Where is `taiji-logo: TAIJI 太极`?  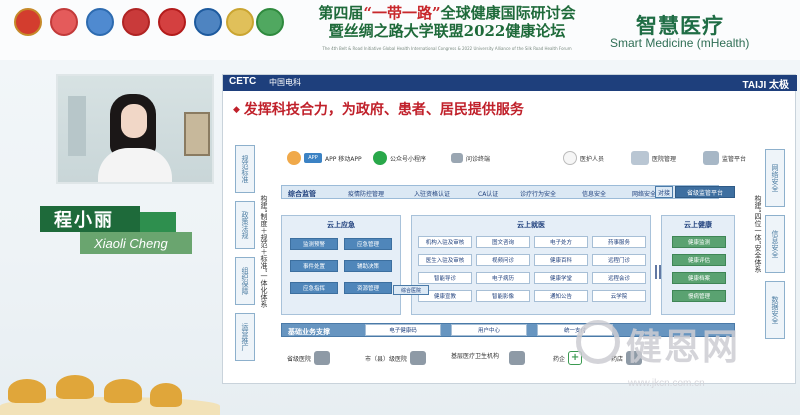 taiji-logo: TAIJI 太极 is located at coordinates (765, 85).